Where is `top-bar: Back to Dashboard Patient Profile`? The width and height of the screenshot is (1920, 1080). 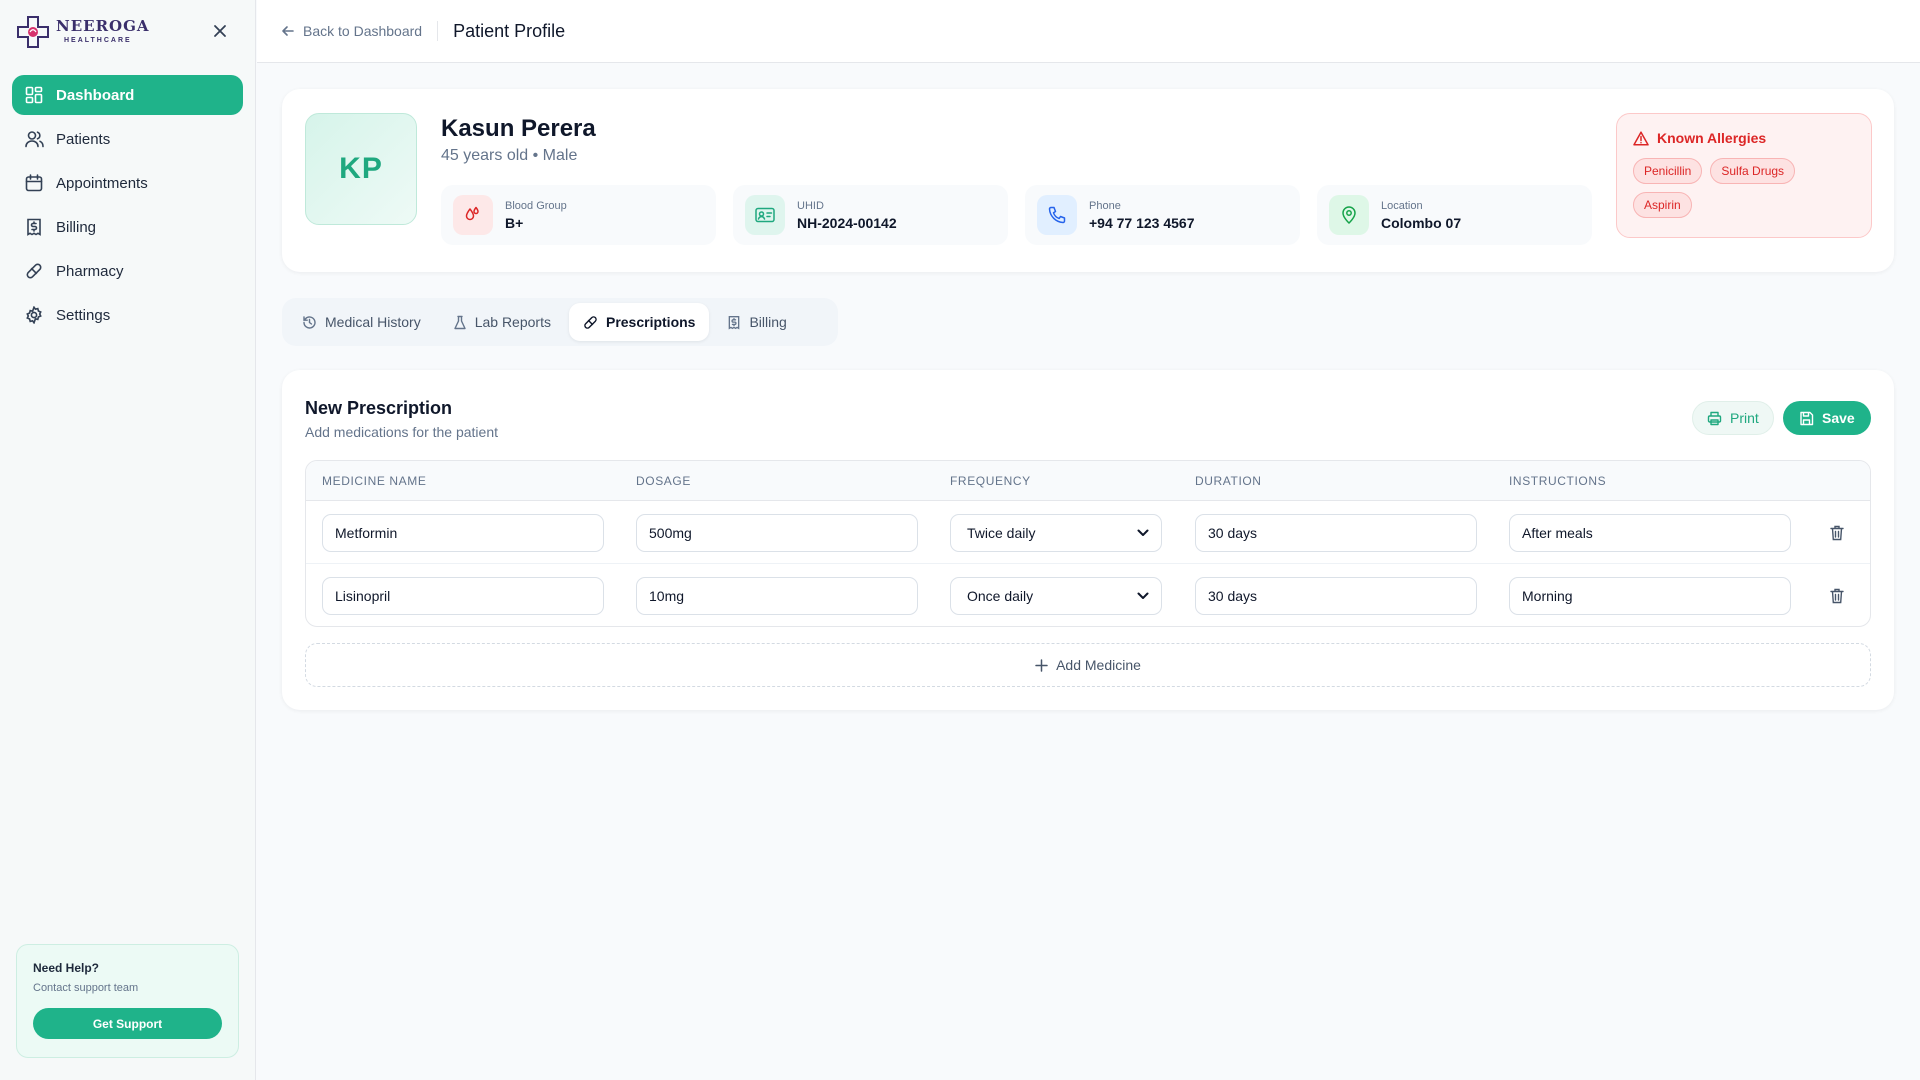
top-bar: Back to Dashboard Patient Profile is located at coordinates (1088, 31).